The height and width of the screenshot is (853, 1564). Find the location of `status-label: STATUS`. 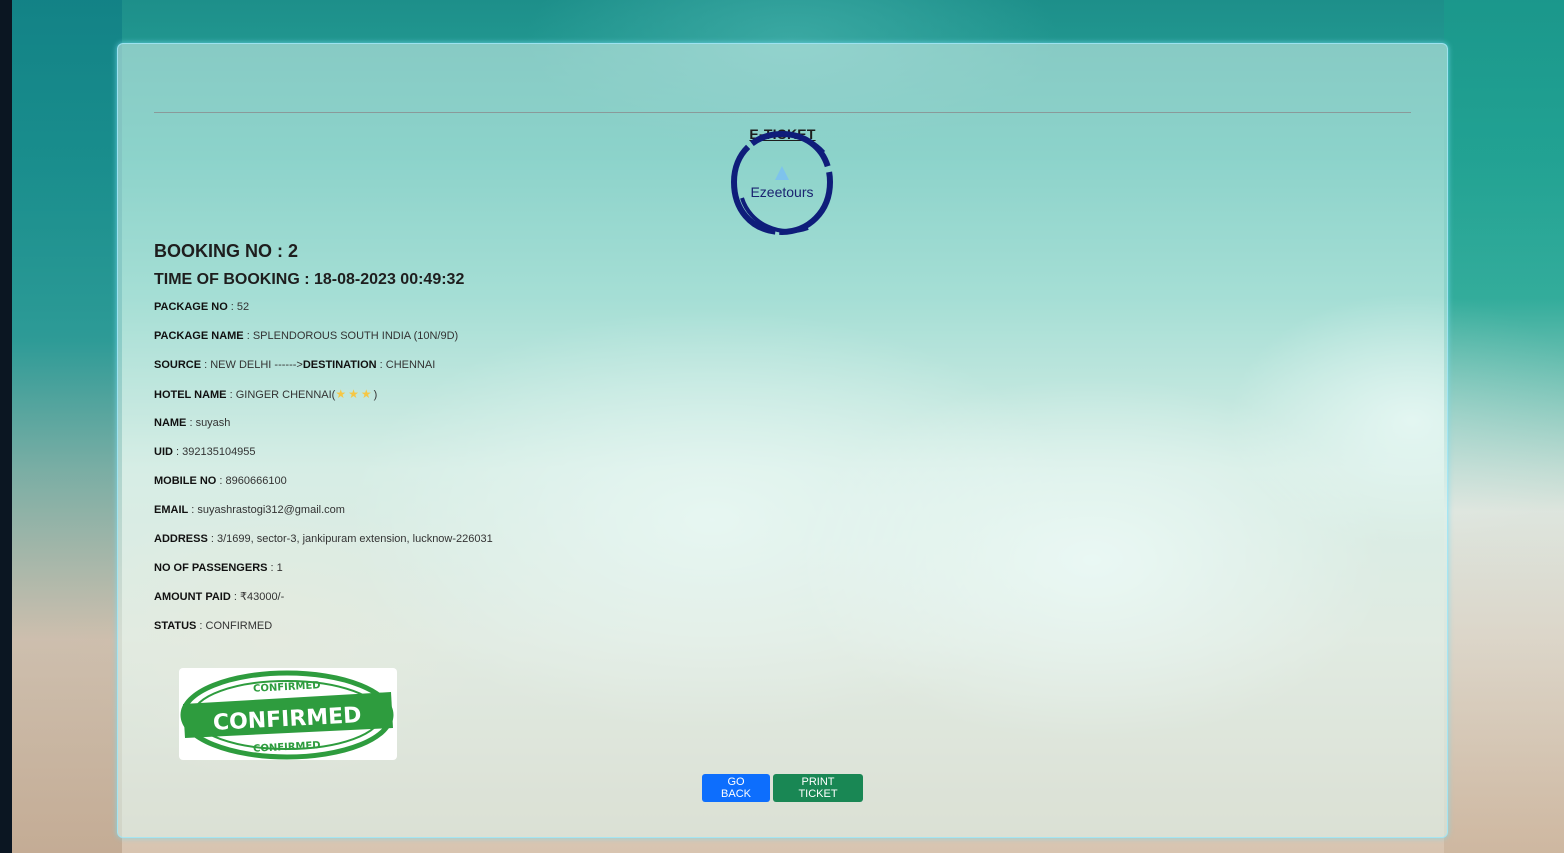

status-label: STATUS is located at coordinates (175, 626).